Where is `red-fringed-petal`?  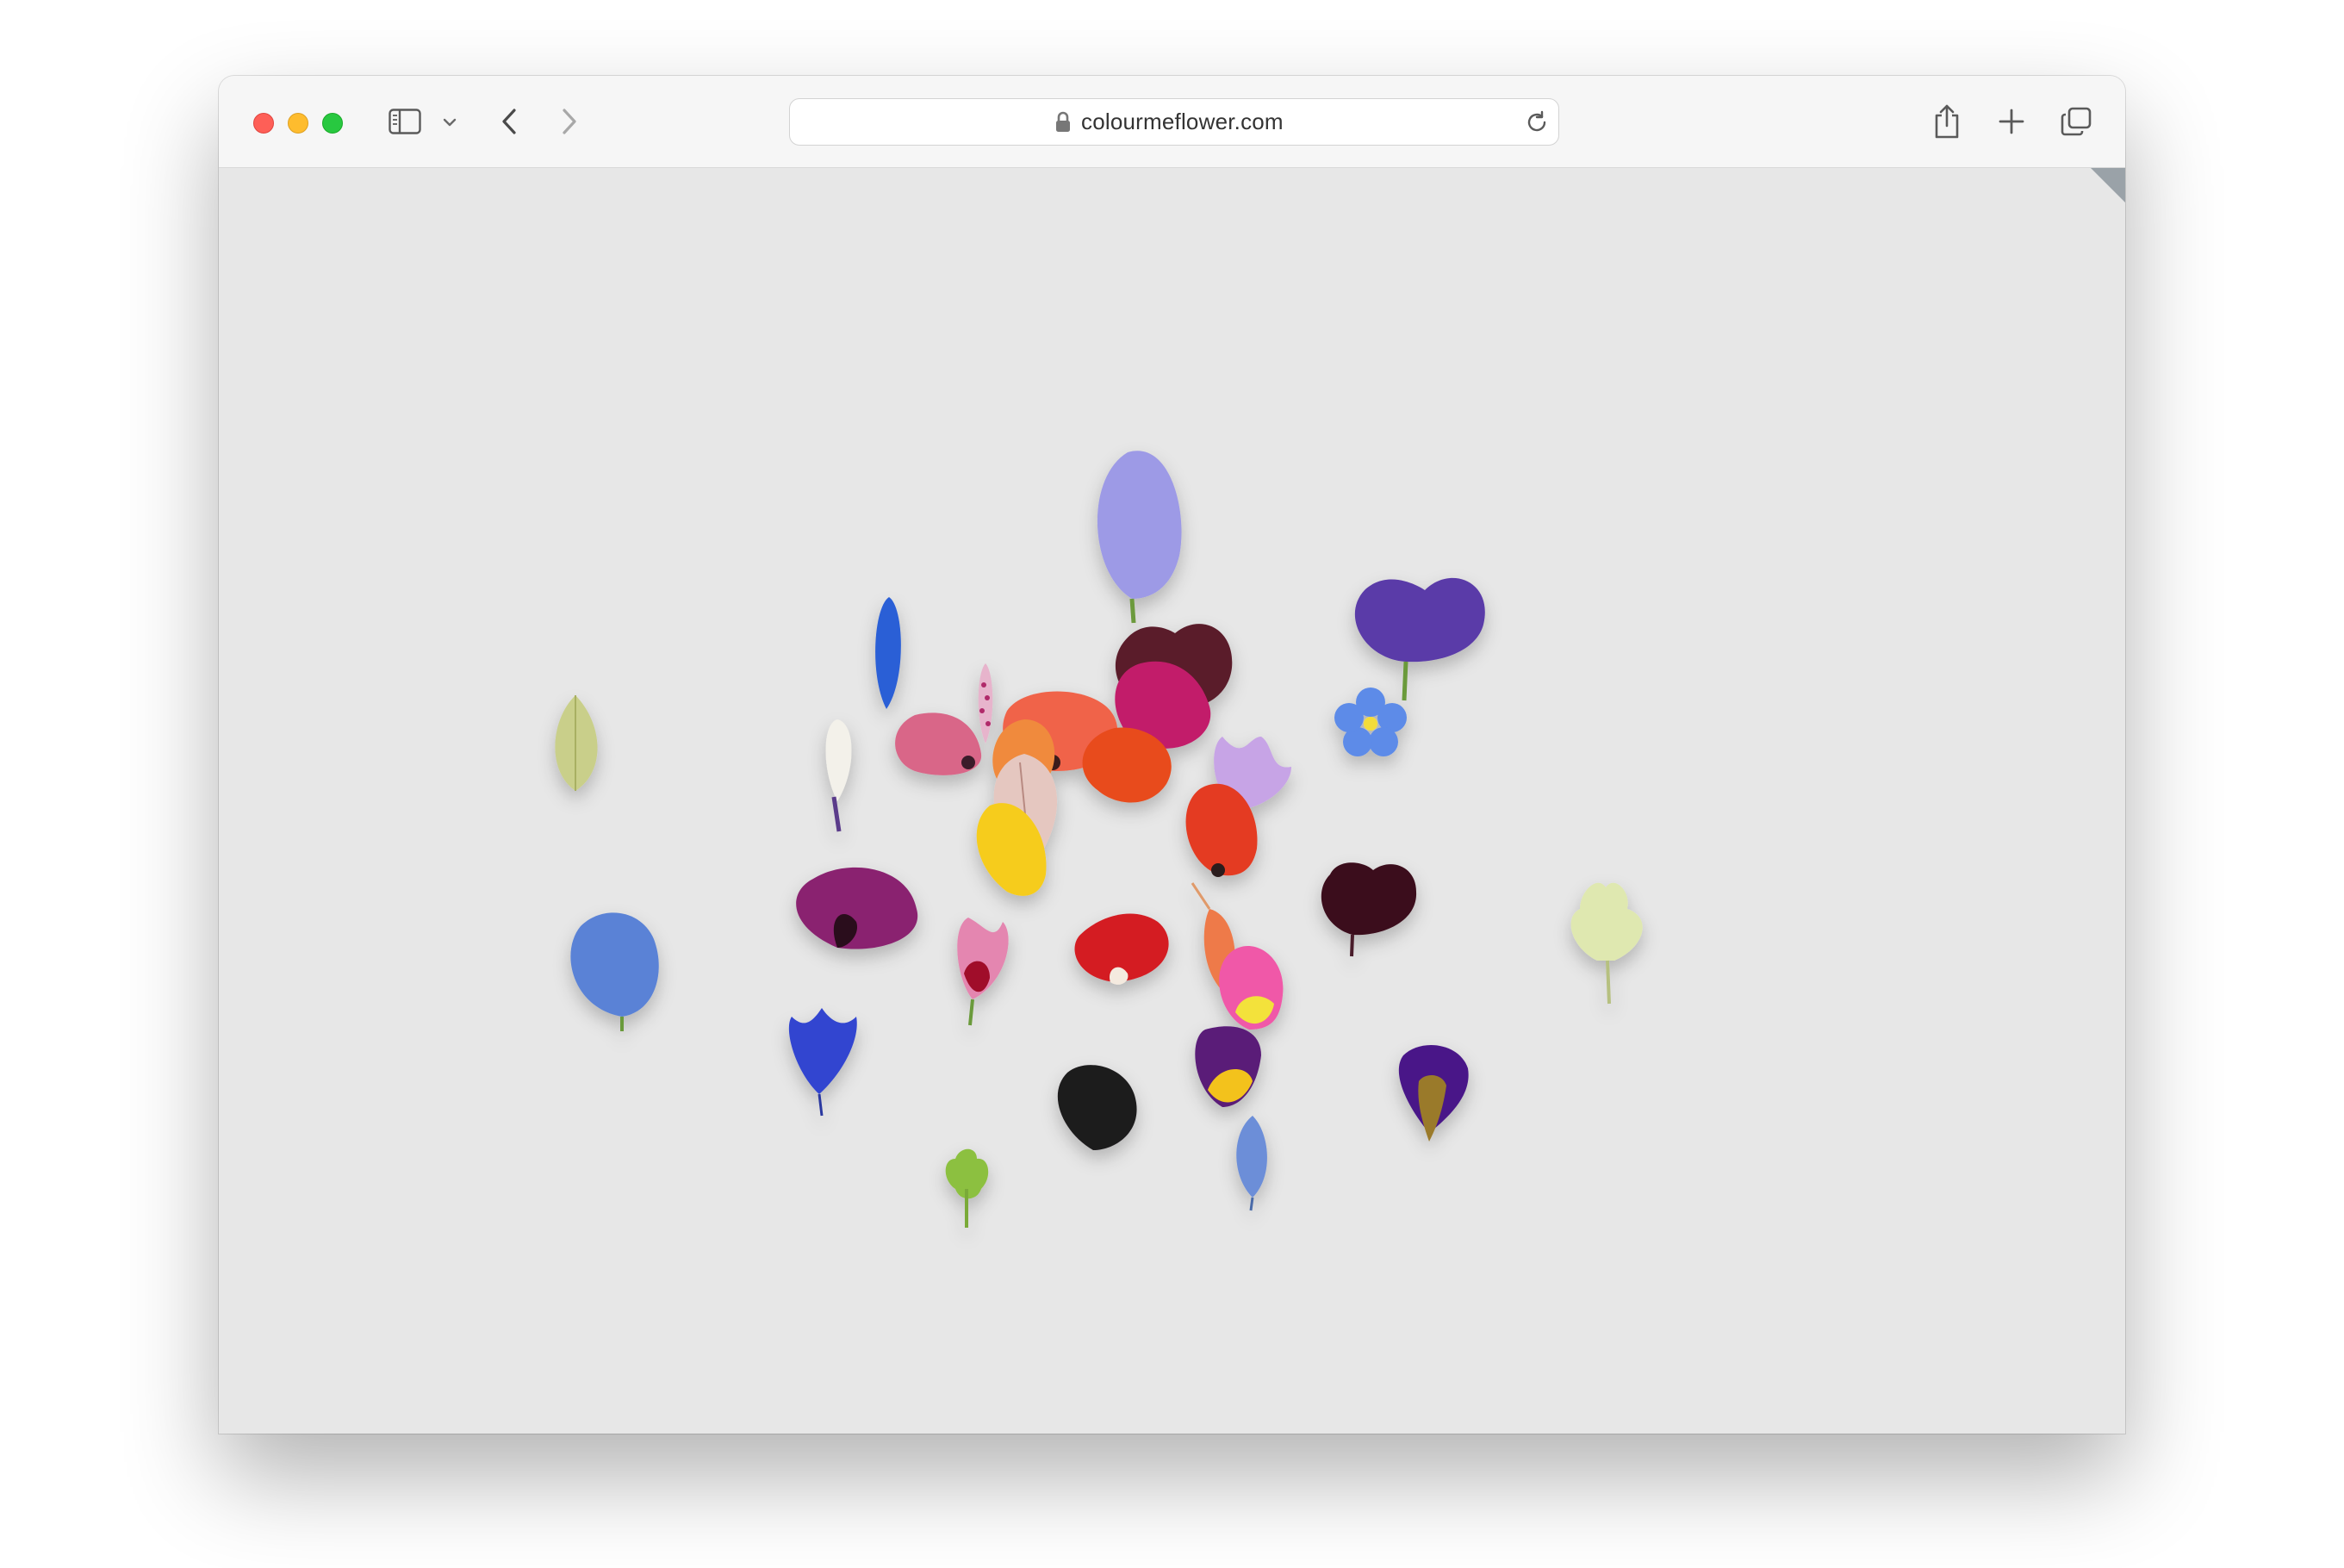
red-fringed-petal is located at coordinates (1122, 949).